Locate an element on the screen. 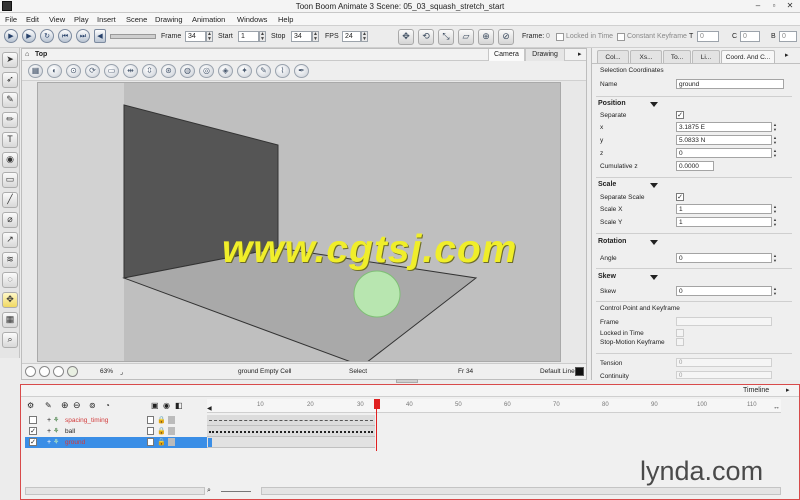 The width and height of the screenshot is (800, 500). dropper-tool: ⌀ is located at coordinates (10, 220).